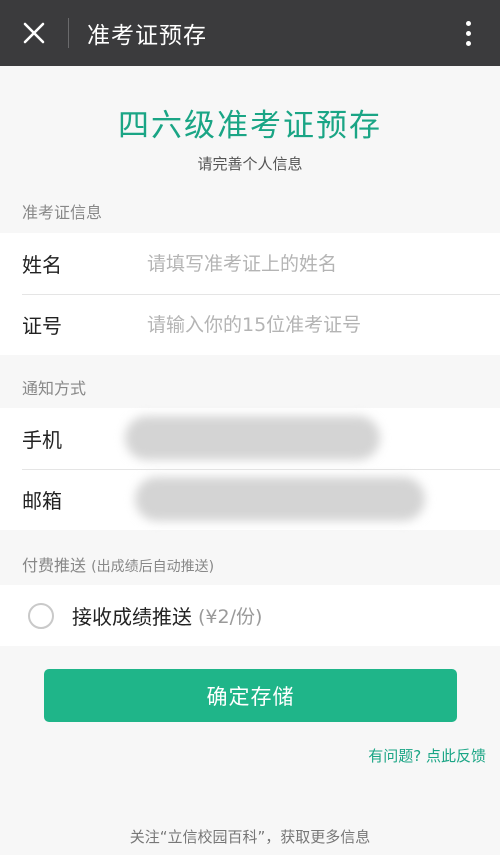 This screenshot has width=500, height=855. I want to click on name-row: 姓名, so click(250, 263).